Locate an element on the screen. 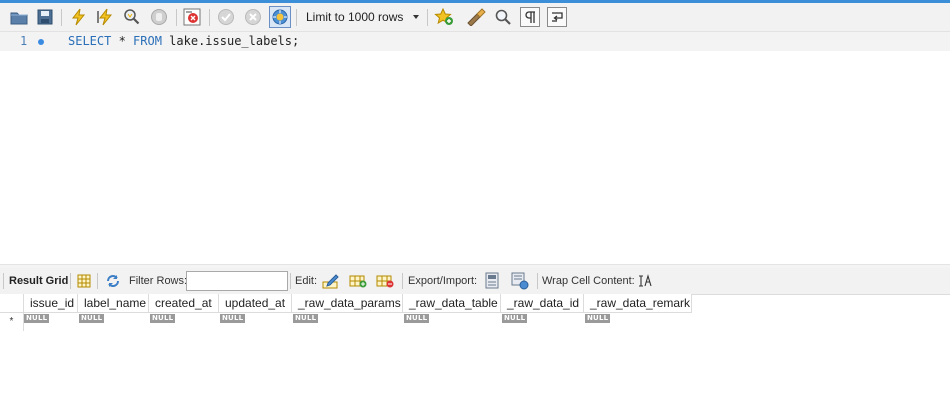 The image size is (950, 404). line-number: 1 is located at coordinates (24, 41).